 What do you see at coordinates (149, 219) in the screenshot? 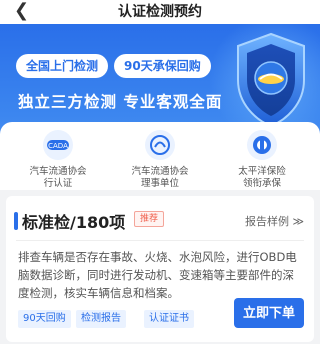
I see `recommend-tag: 推荐` at bounding box center [149, 219].